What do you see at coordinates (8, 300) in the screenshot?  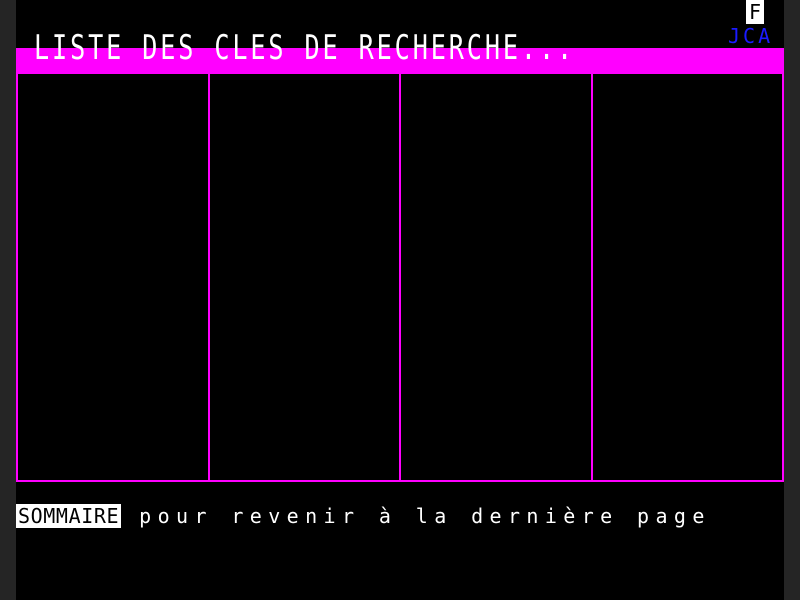 I see `left-border-strip` at bounding box center [8, 300].